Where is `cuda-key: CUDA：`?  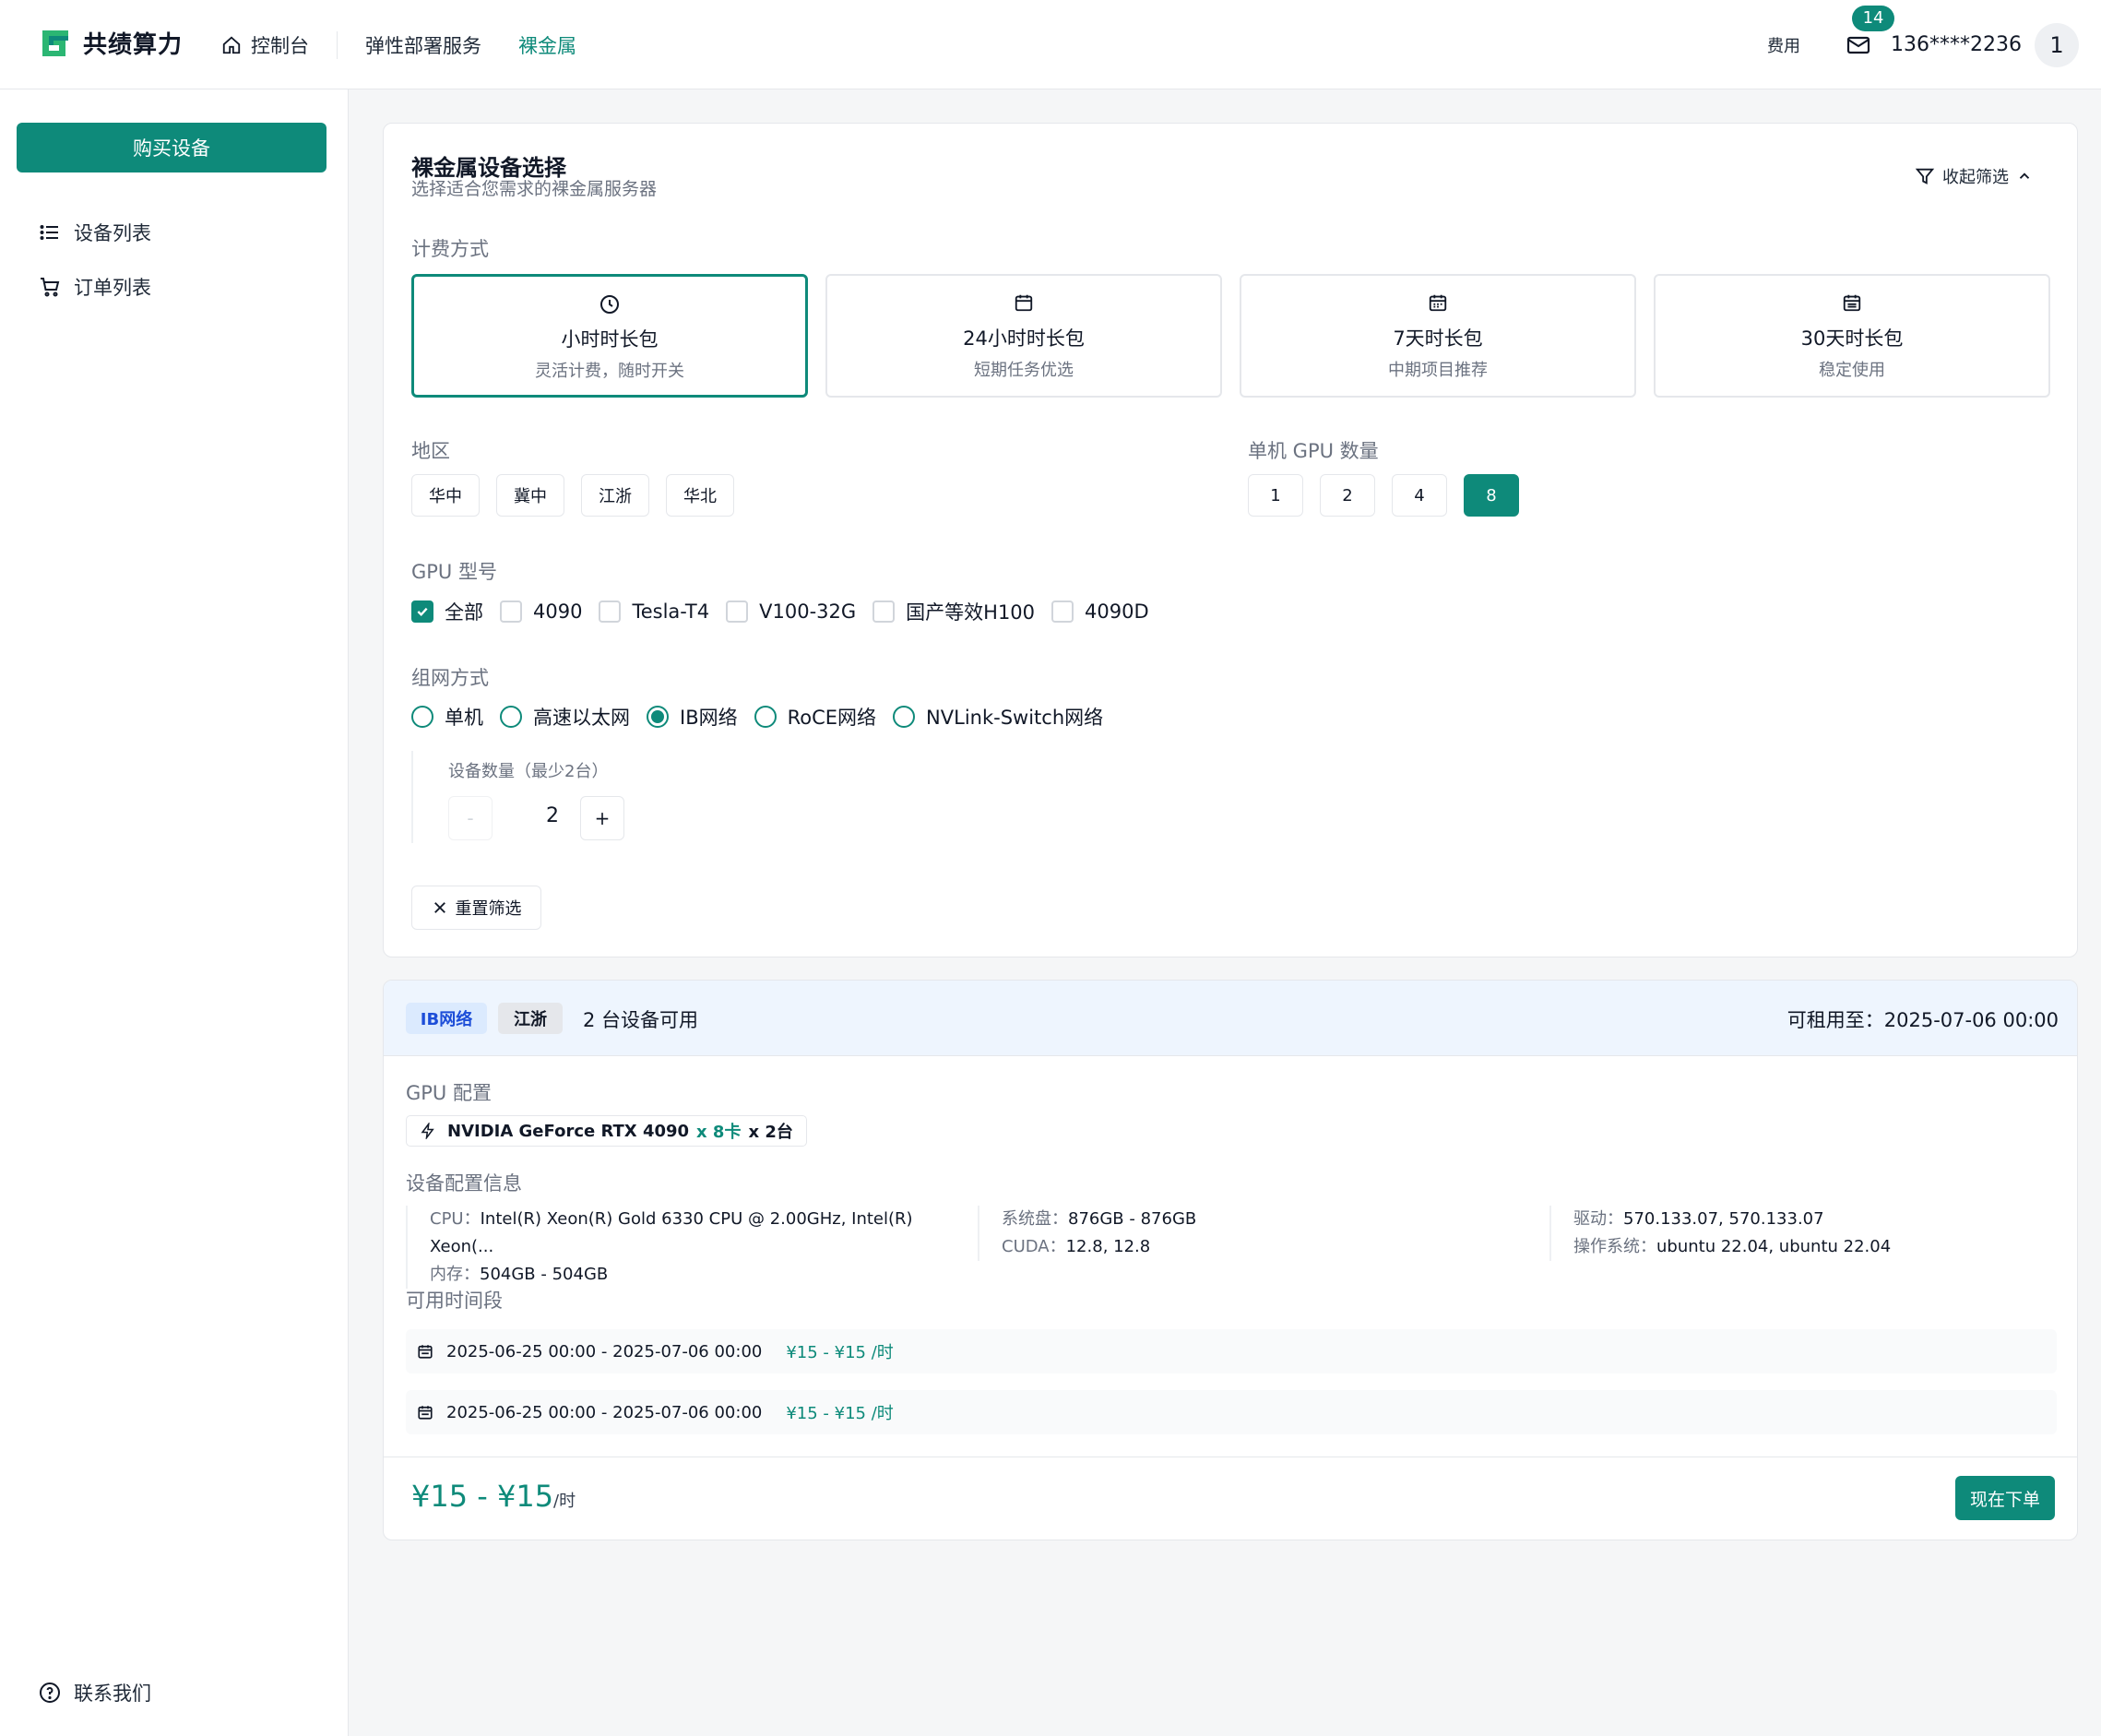
cuda-key: CUDA： is located at coordinates (1034, 1246).